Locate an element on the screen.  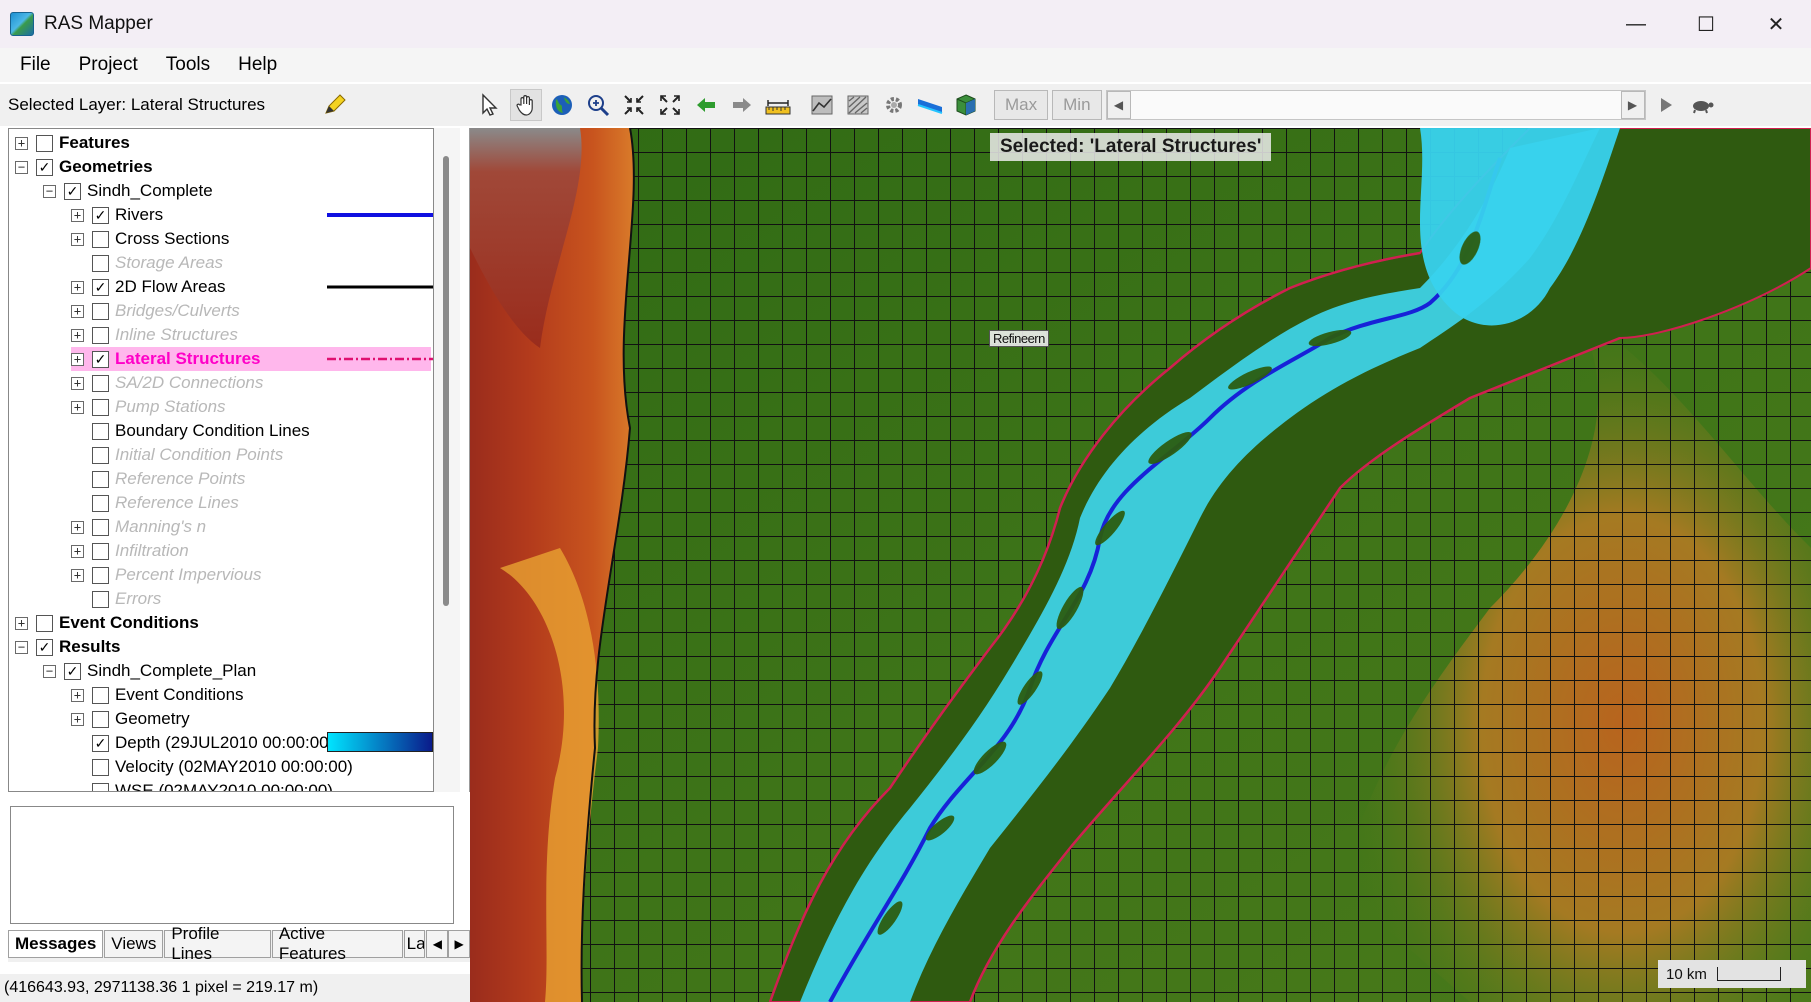
layer-tree-item: + Percent Impervious is located at coordinates (166, 575).